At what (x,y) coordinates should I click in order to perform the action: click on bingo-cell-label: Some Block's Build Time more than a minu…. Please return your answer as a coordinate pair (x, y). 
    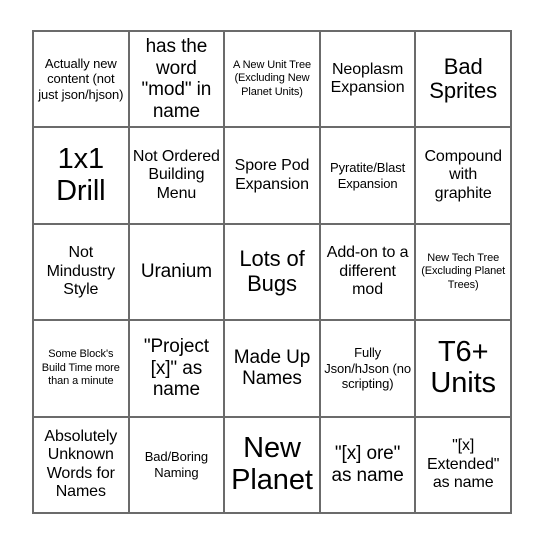
    Looking at the image, I should click on (80, 368).